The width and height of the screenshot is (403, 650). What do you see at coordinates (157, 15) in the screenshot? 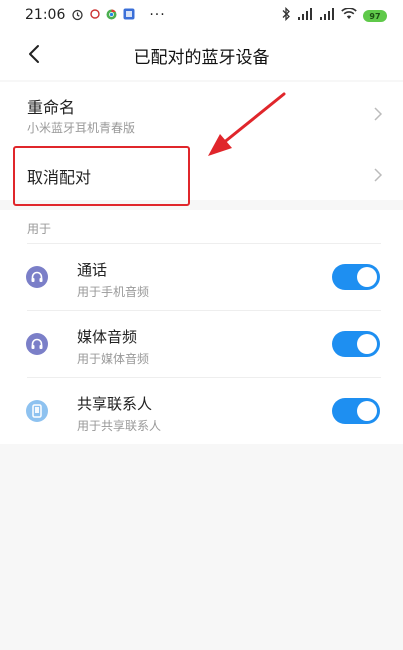
I see `more-notifications: ···` at bounding box center [157, 15].